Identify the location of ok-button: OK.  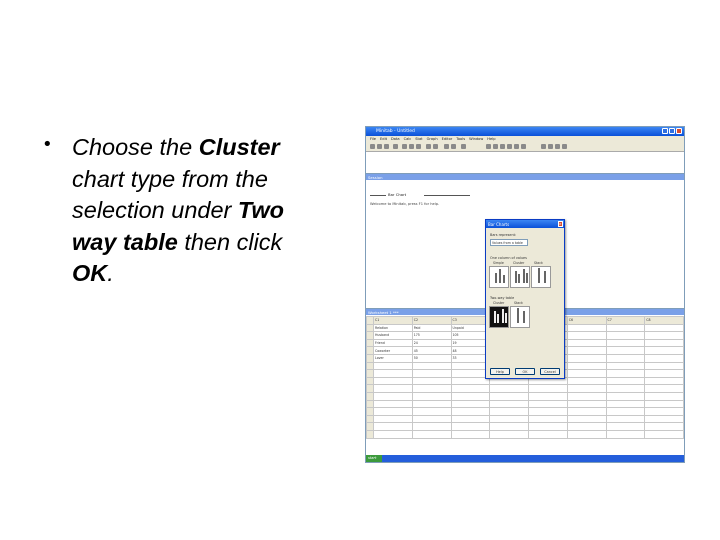
(525, 371).